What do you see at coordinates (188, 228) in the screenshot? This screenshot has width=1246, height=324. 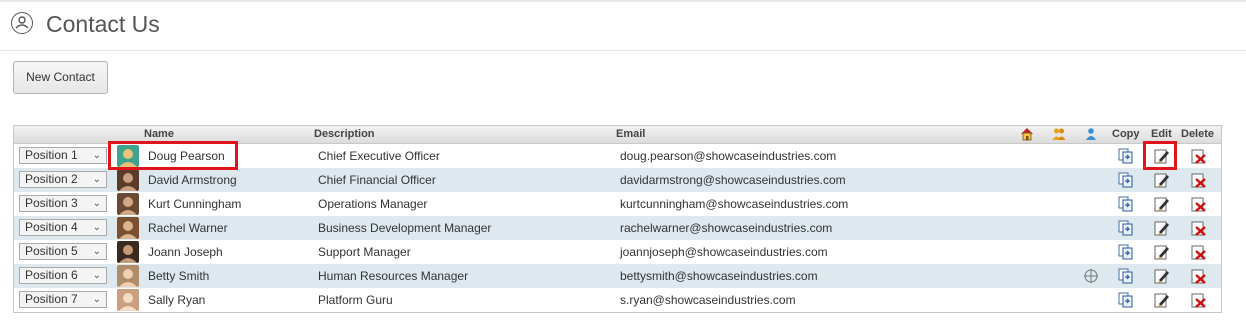 I see `contact-name: Rachel Warner` at bounding box center [188, 228].